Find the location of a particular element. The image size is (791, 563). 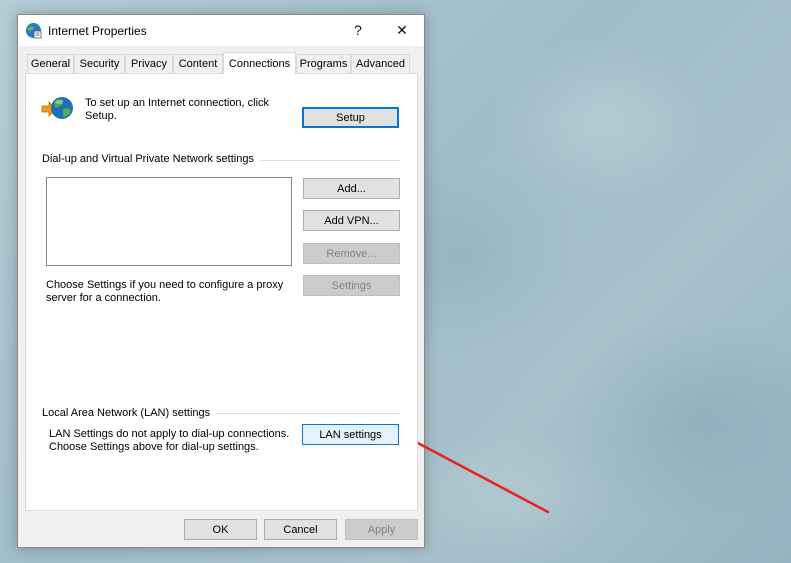

tab-connections: Connections is located at coordinates (259, 63).